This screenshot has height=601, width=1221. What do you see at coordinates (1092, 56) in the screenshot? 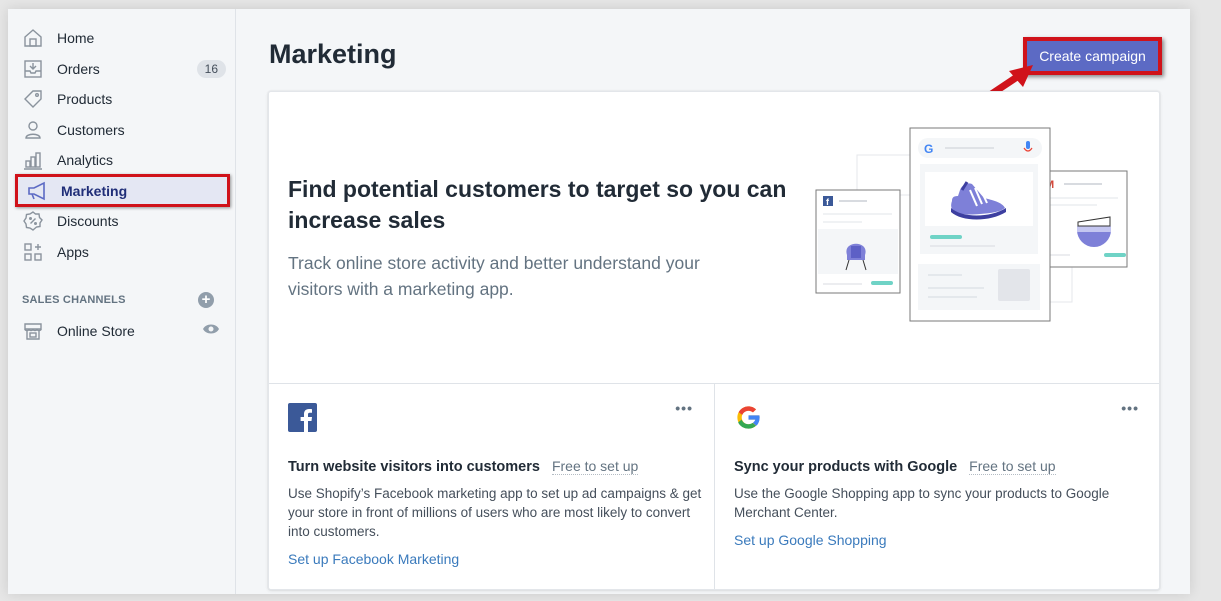
I see `create-campaign-button: Create campaign` at bounding box center [1092, 56].